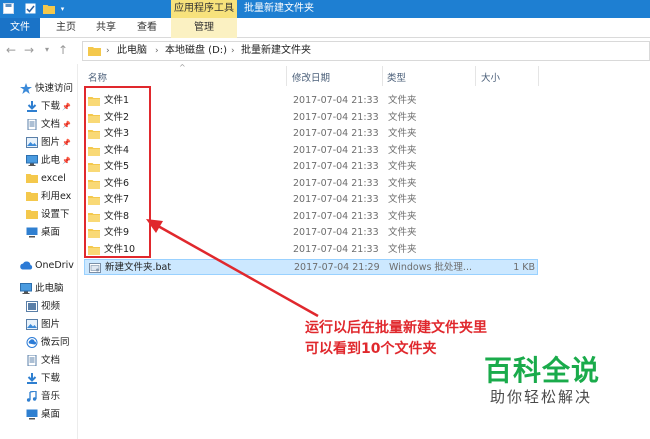  I want to click on sort-ascending-icon: ^, so click(182, 67).